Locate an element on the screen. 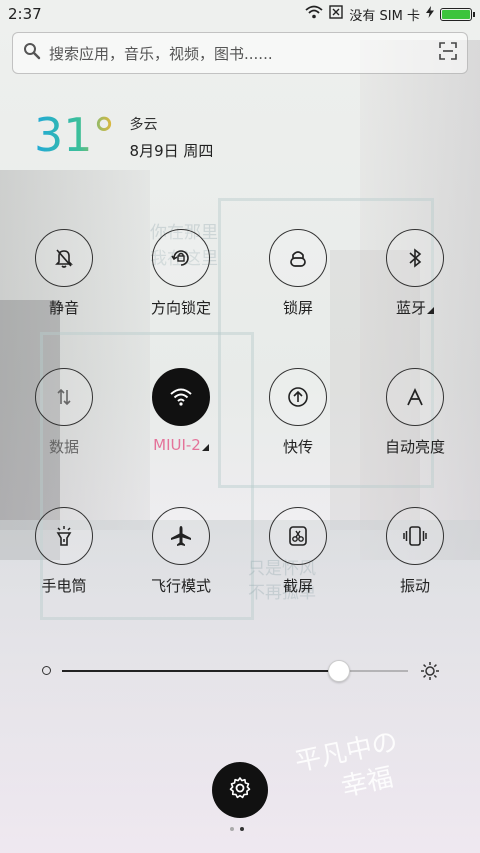  toggle-bluetooth: 蓝牙 is located at coordinates (415, 273).